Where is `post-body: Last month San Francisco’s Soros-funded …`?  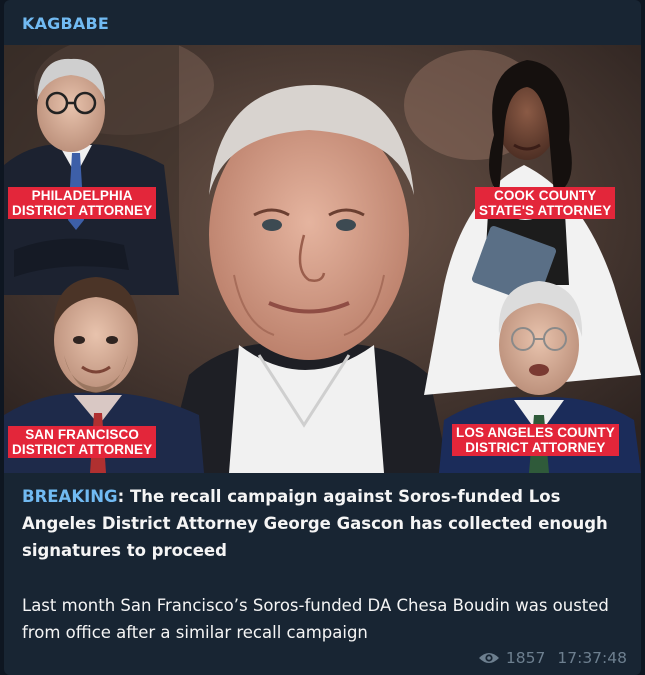
post-body: Last month San Francisco’s Soros-funded … is located at coordinates (315, 619).